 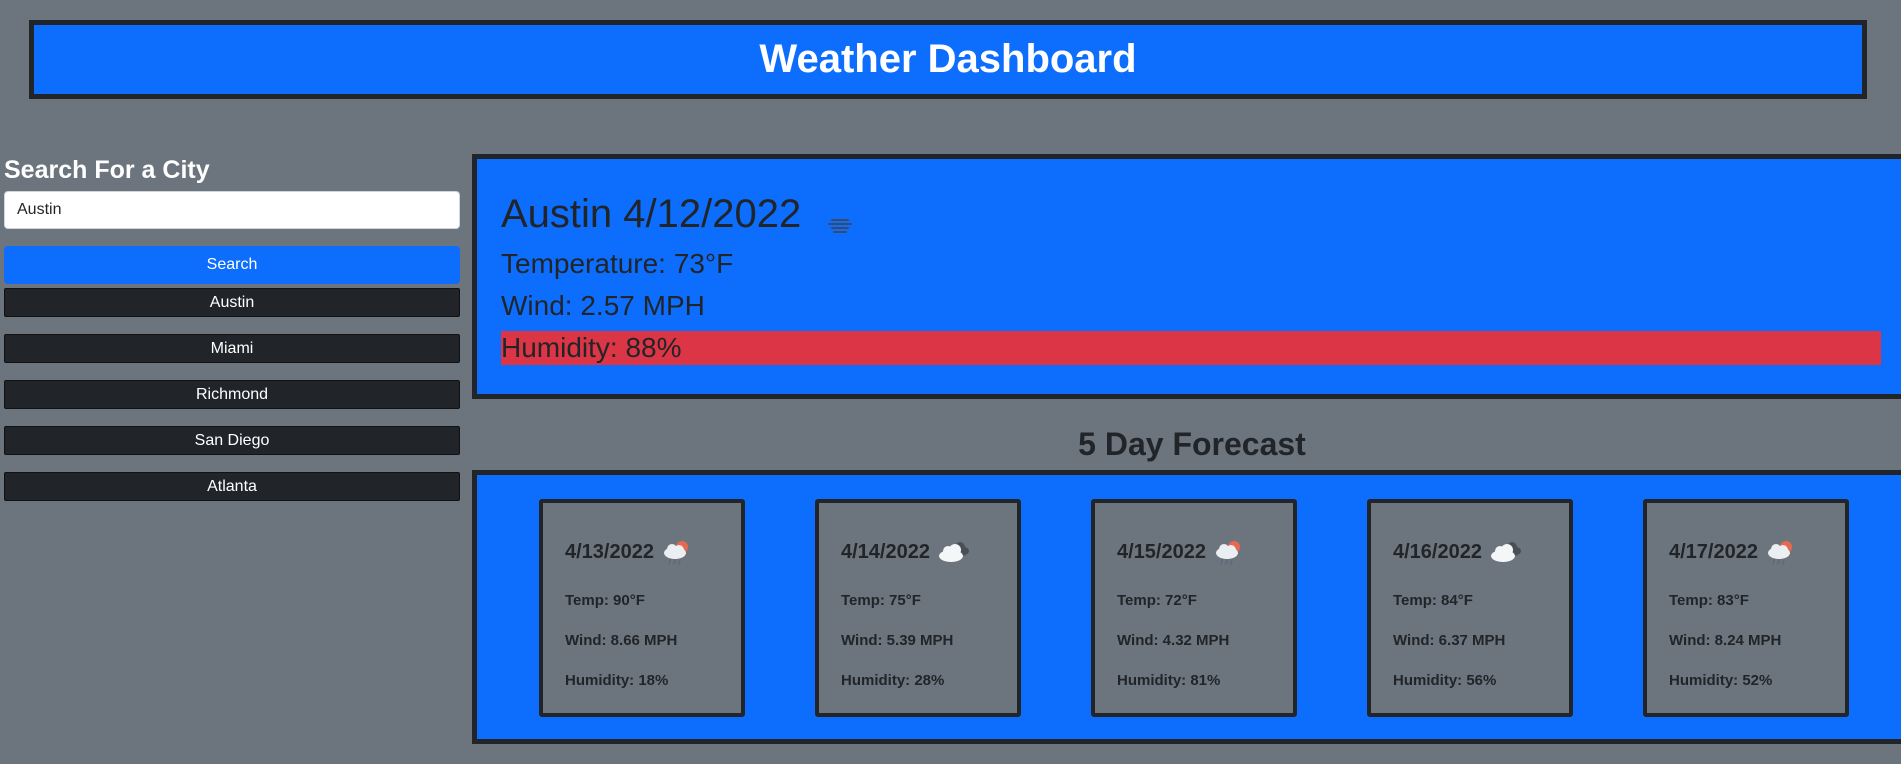 I want to click on current-wind: Wind: 2.57 MPH, so click(x=603, y=305).